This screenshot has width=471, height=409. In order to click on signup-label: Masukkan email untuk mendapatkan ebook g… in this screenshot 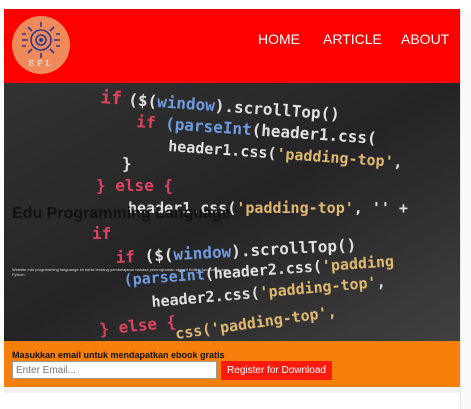, I will do `click(118, 355)`.